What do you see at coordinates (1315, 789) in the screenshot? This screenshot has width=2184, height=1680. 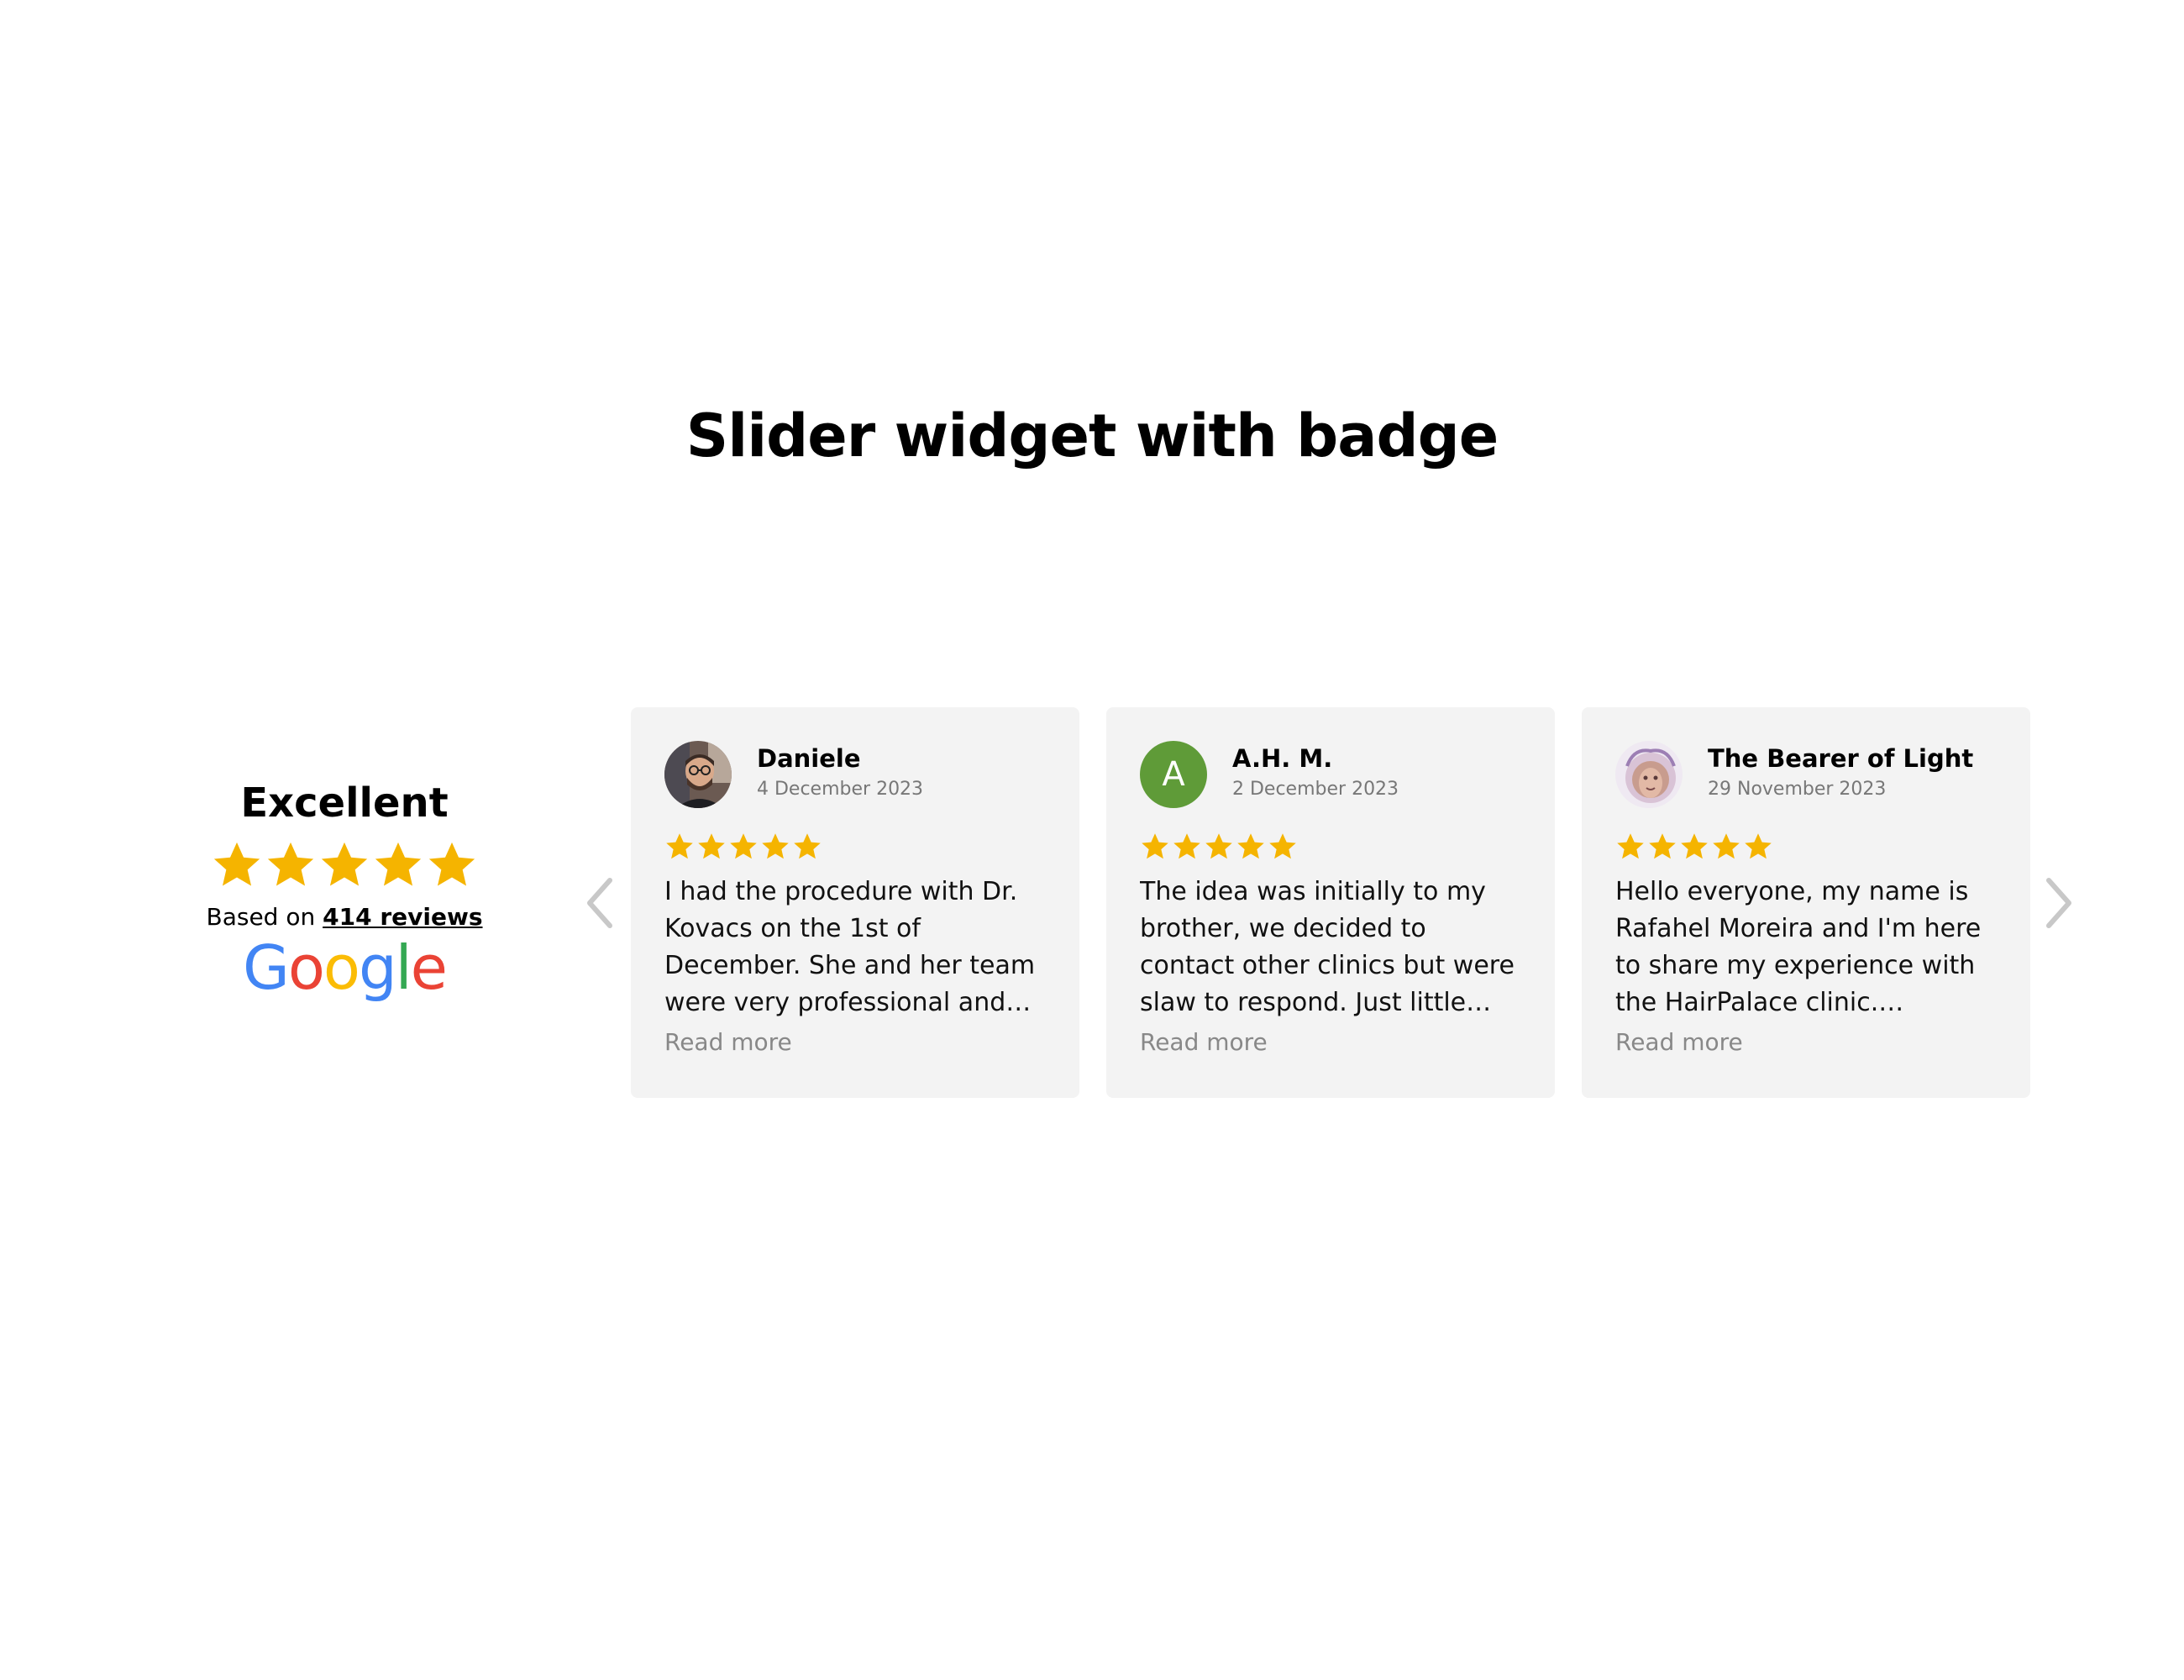 I see `review-date: 2 December 2023` at bounding box center [1315, 789].